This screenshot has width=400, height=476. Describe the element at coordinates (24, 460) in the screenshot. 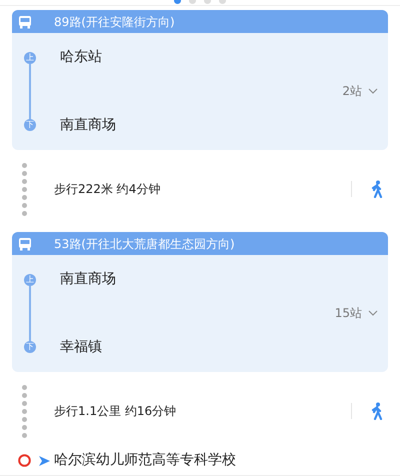

I see `destination-ring-icon` at that location.